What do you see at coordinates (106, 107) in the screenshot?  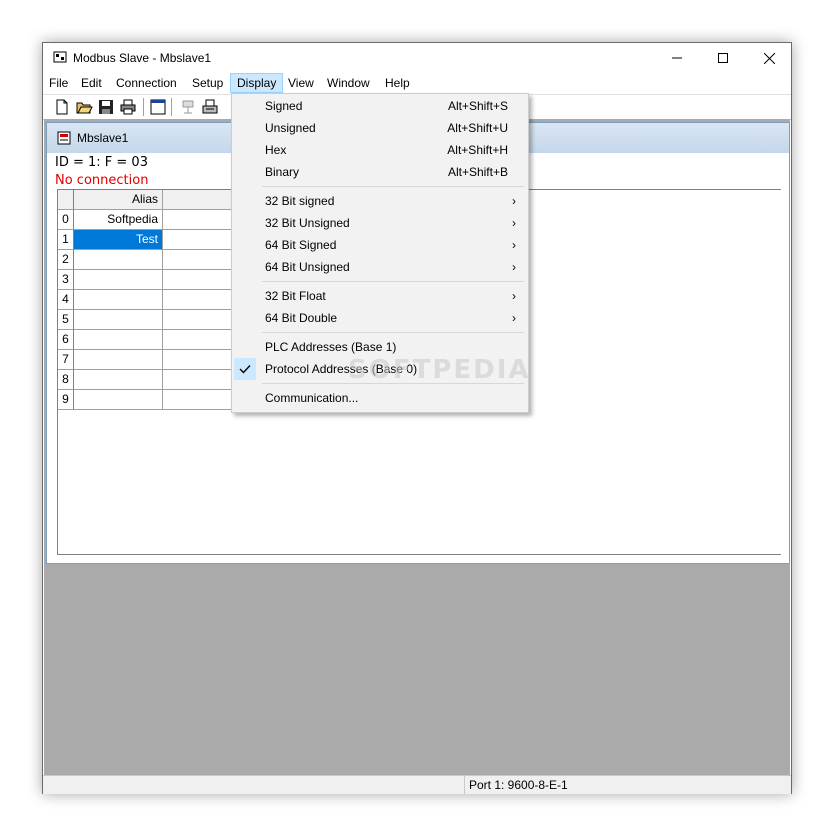 I see `save-icon` at bounding box center [106, 107].